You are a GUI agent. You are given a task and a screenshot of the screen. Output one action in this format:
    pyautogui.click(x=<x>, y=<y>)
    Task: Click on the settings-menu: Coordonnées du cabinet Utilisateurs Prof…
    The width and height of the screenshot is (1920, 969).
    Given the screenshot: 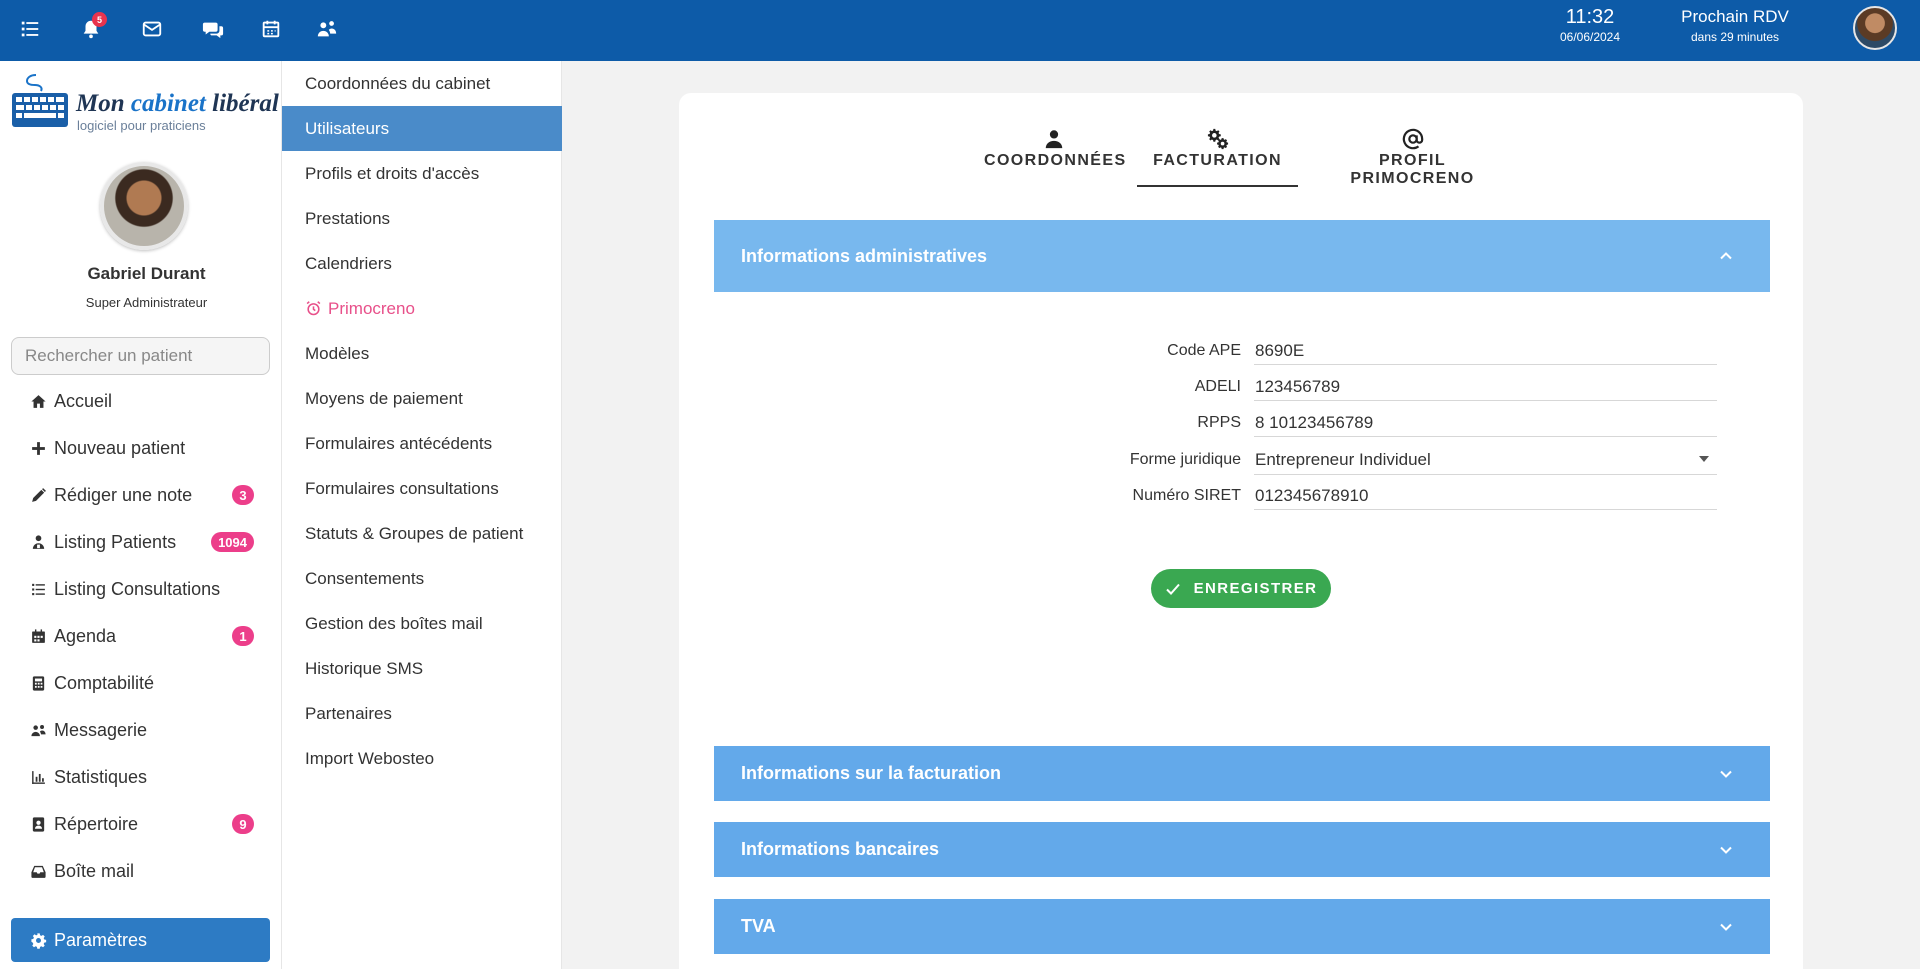 What is the action you would take?
    pyautogui.click(x=421, y=515)
    